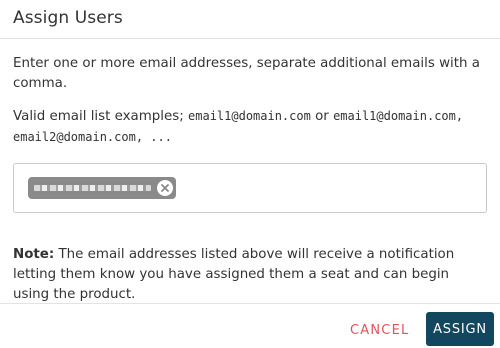 The image size is (500, 348). I want to click on example-email-1: email1@domain.com, so click(249, 116).